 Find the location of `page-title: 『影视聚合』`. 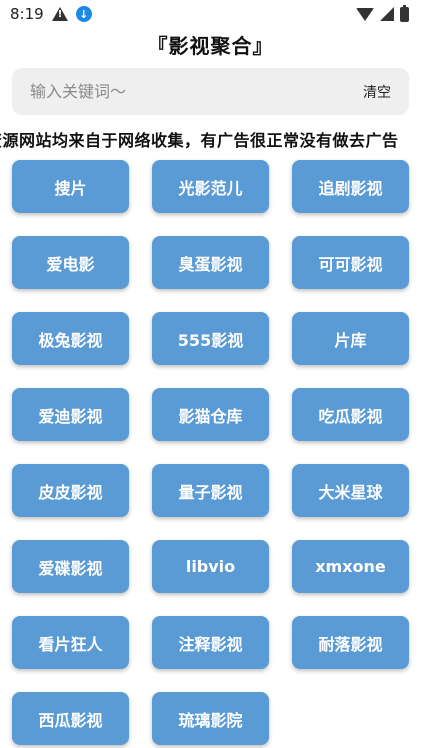

page-title: 『影视聚合』 is located at coordinates (210, 46).